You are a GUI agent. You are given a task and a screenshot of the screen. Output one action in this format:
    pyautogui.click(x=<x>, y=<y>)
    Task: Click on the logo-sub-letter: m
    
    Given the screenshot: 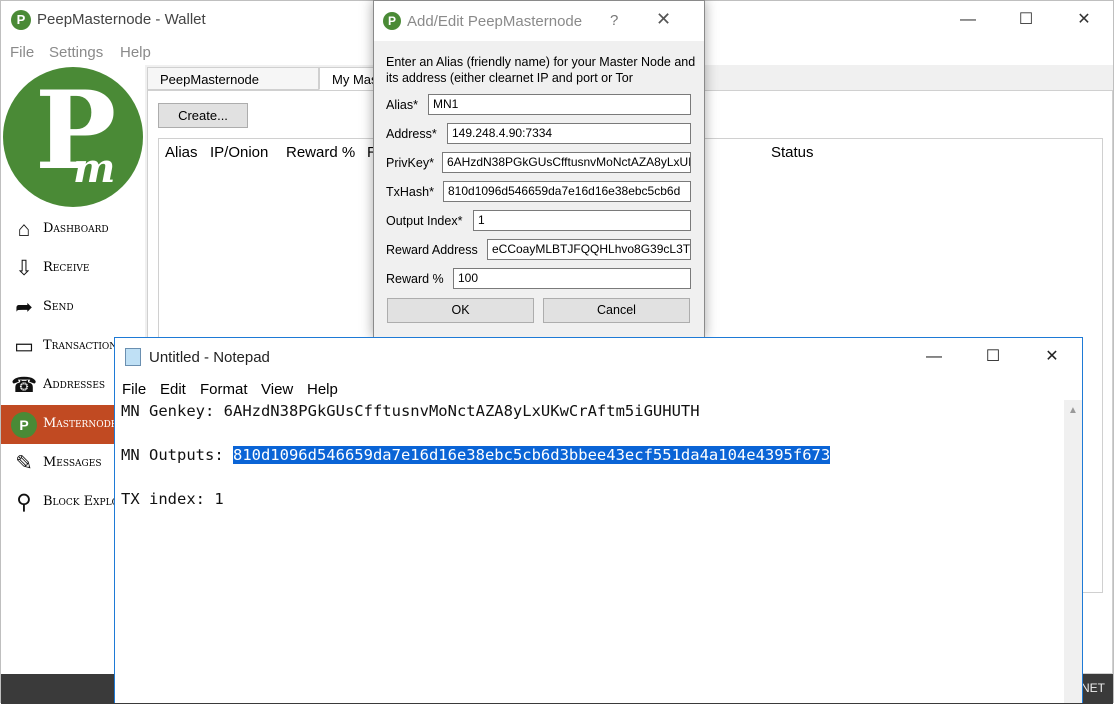 What is the action you would take?
    pyautogui.click(x=94, y=168)
    